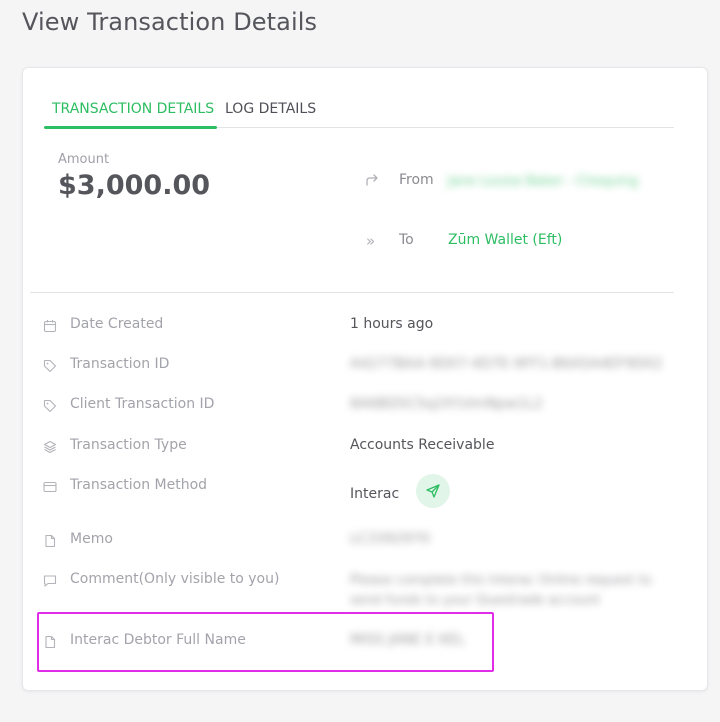  I want to click on page-title: View Transaction Details, so click(170, 22).